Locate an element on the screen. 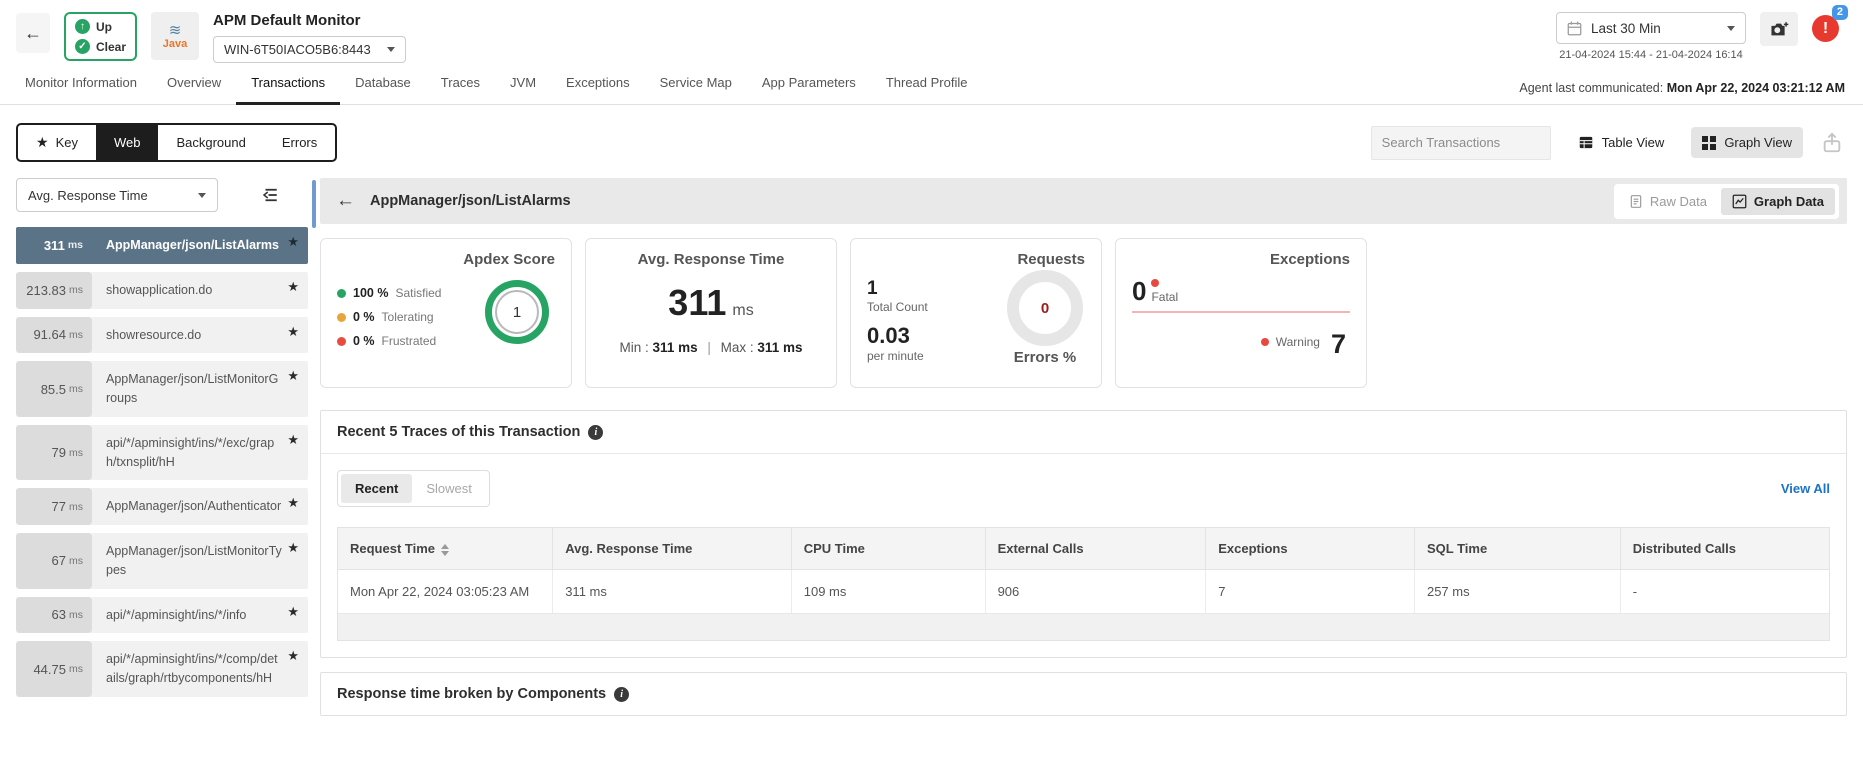  graph-data-button: Graph Data is located at coordinates (1777, 201).